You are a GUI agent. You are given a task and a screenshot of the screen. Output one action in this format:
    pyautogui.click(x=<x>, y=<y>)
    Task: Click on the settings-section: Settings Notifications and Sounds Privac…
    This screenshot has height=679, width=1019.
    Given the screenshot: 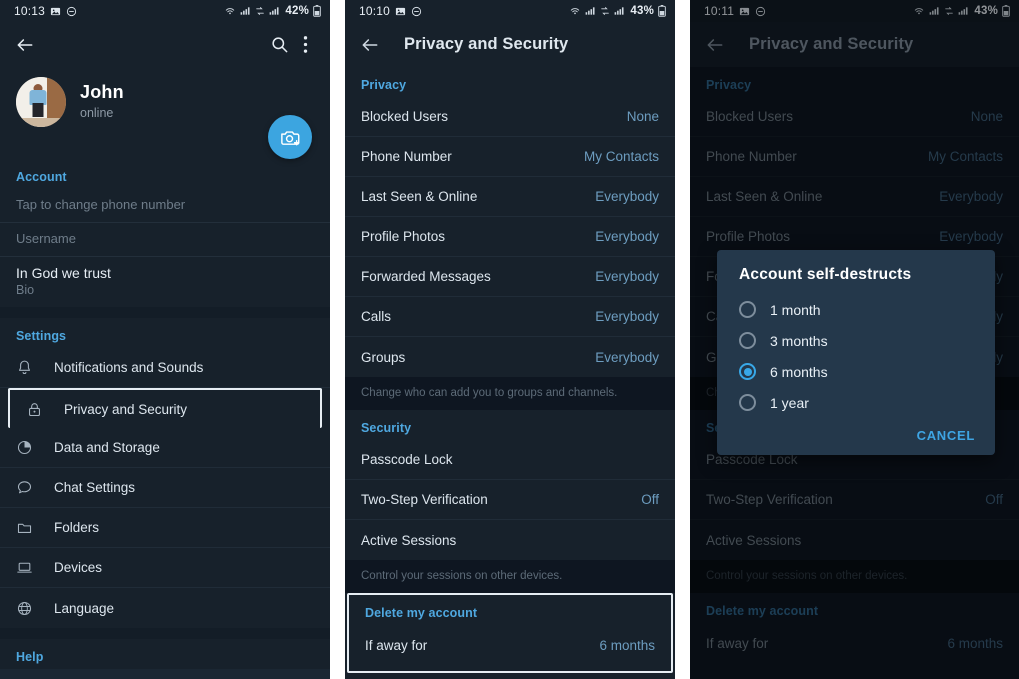 What is the action you would take?
    pyautogui.click(x=165, y=473)
    